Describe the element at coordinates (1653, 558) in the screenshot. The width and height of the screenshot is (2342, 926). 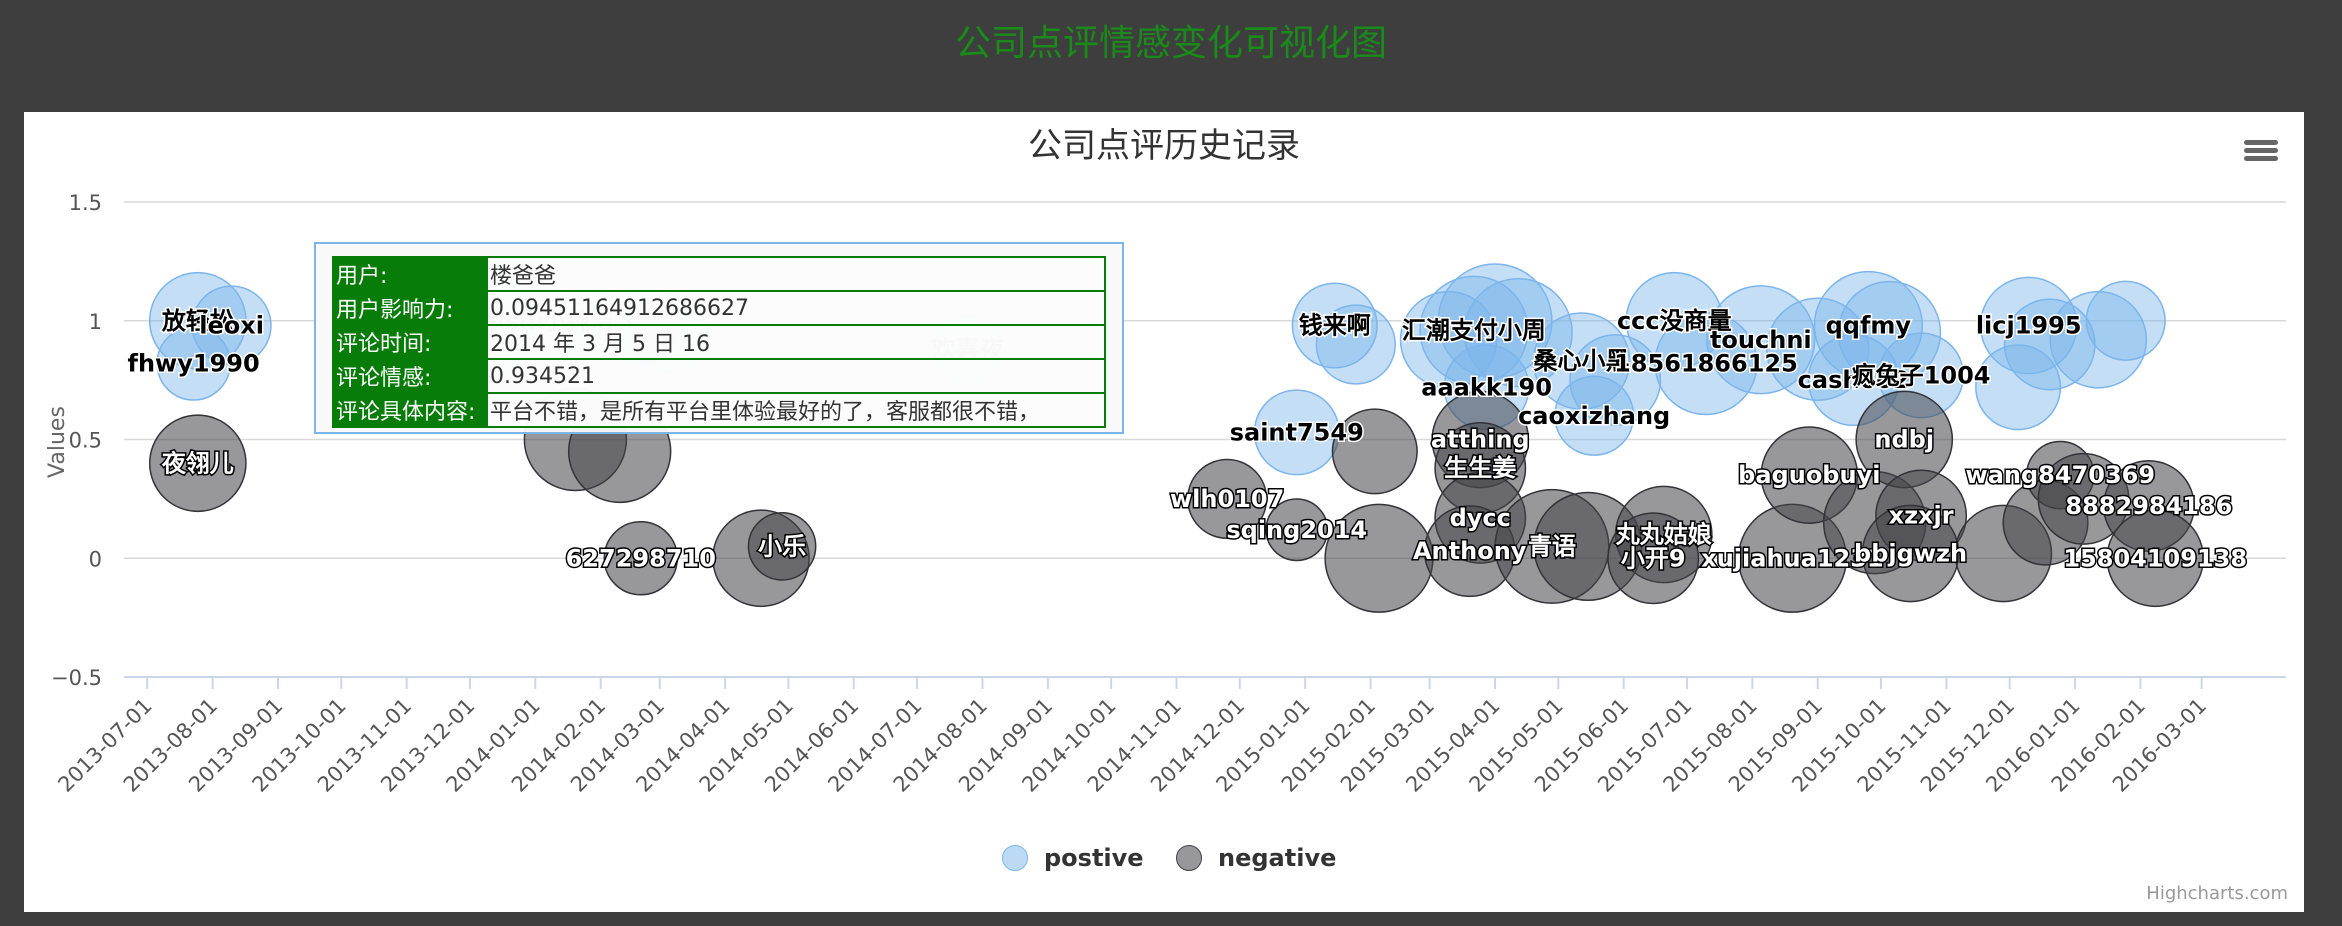
I see `data-label: 小开9` at that location.